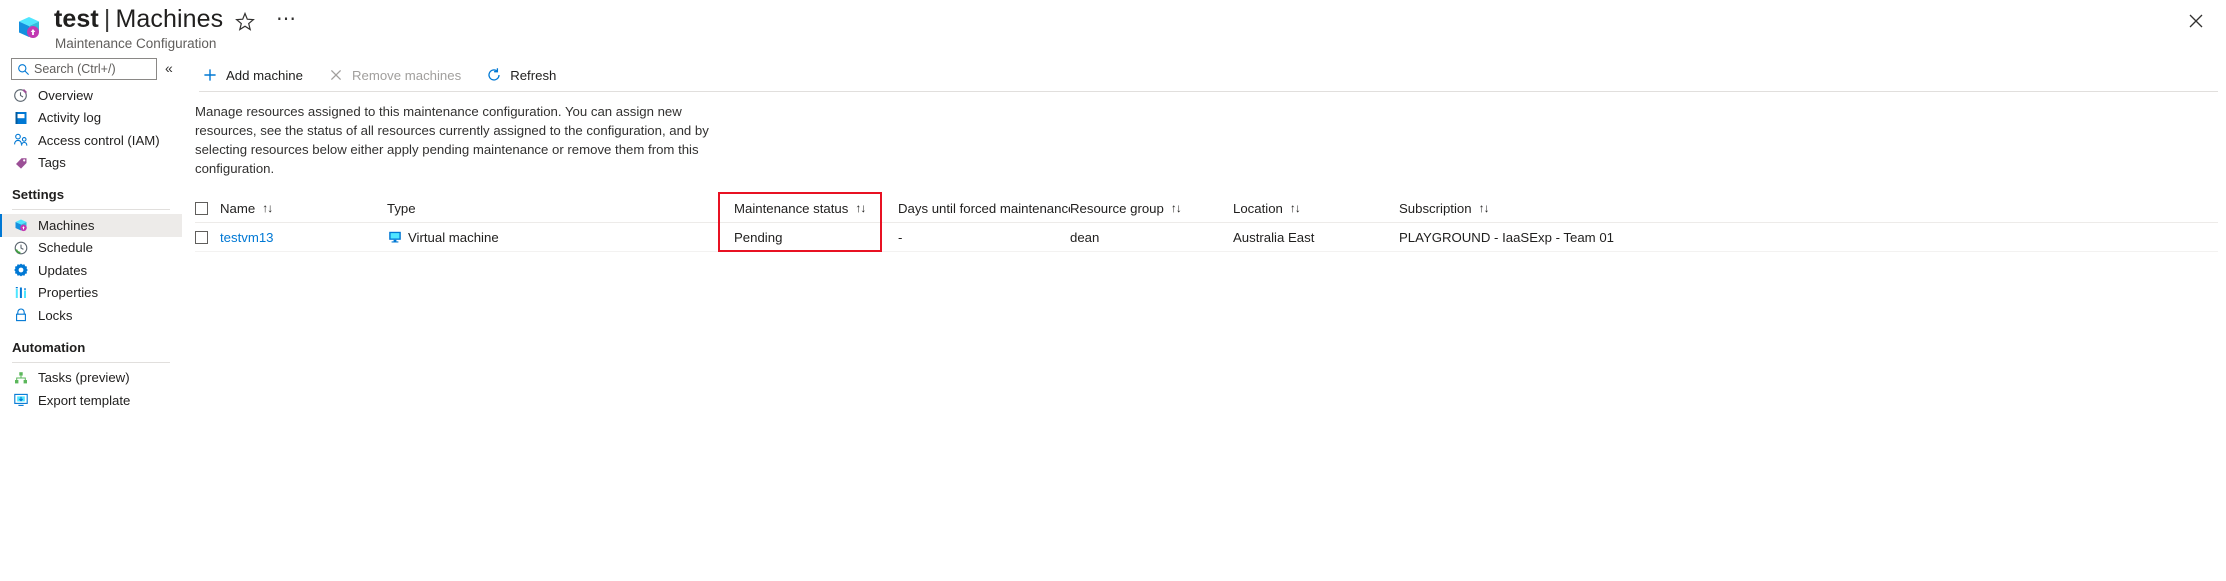  I want to click on plus-icon, so click(210, 75).